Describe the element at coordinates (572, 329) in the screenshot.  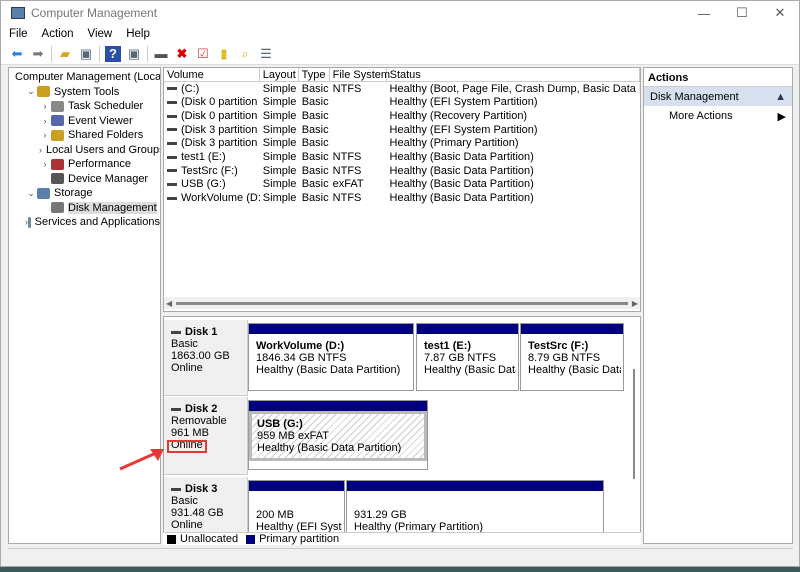
I see `partition-type-bar` at that location.